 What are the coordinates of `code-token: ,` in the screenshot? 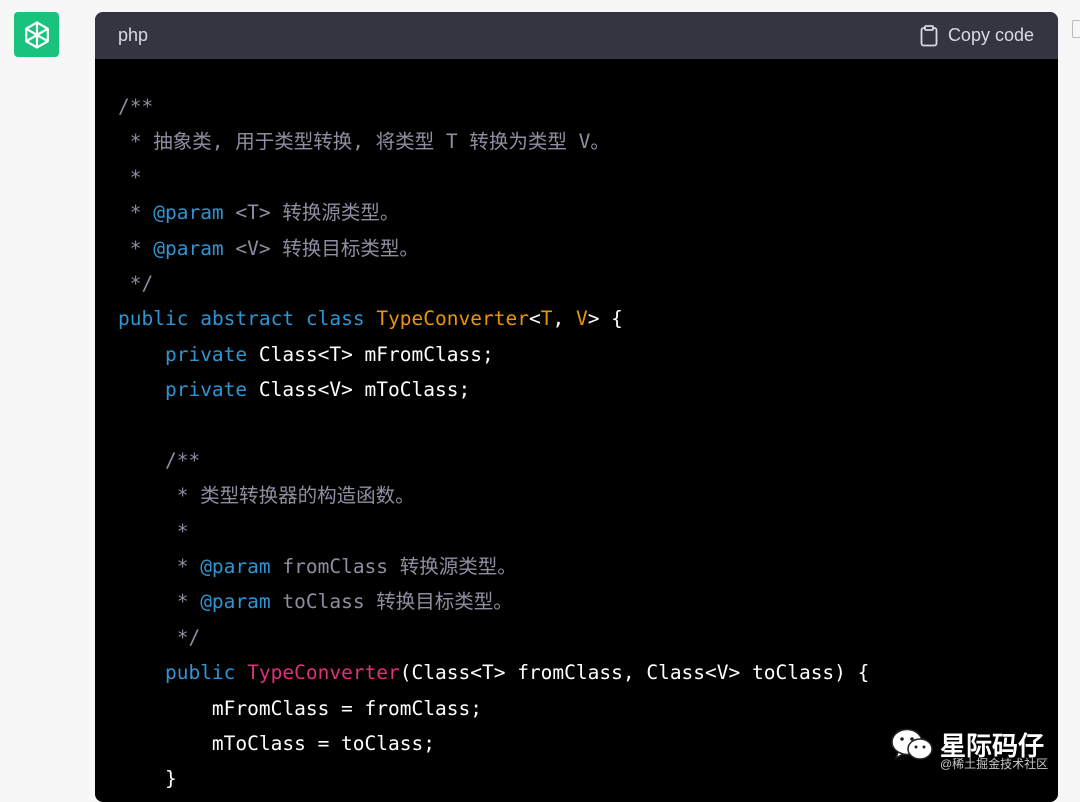 It's located at (564, 319).